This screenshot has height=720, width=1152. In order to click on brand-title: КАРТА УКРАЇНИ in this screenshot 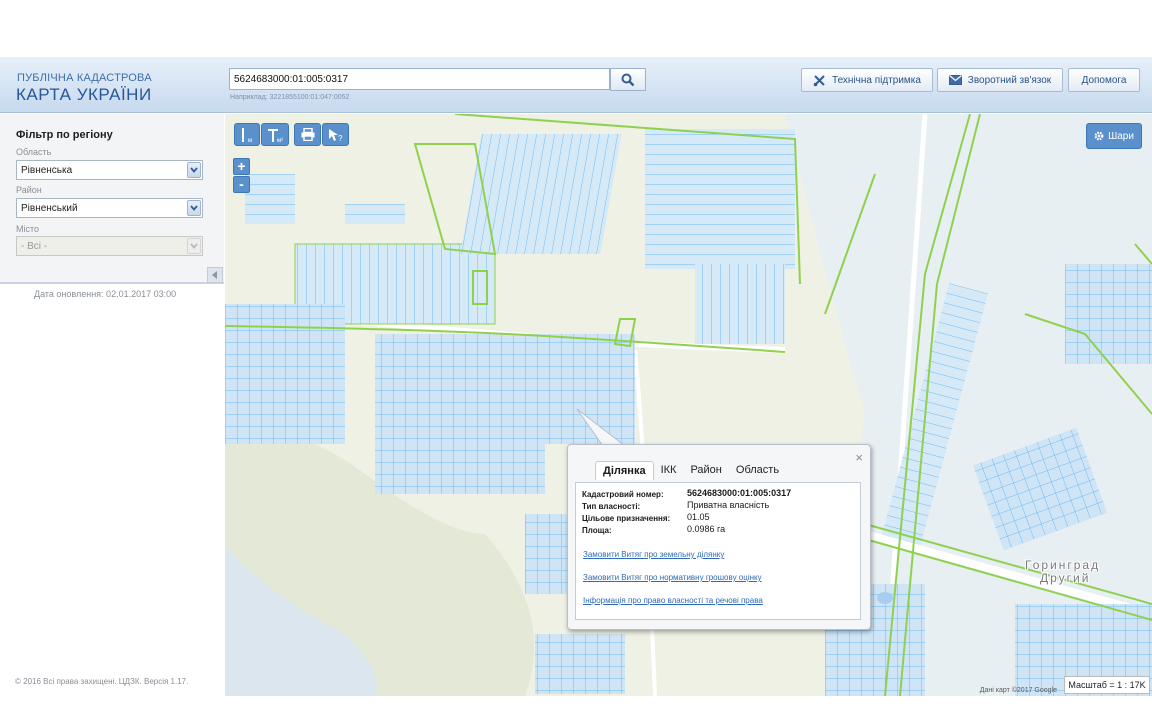, I will do `click(84, 95)`.